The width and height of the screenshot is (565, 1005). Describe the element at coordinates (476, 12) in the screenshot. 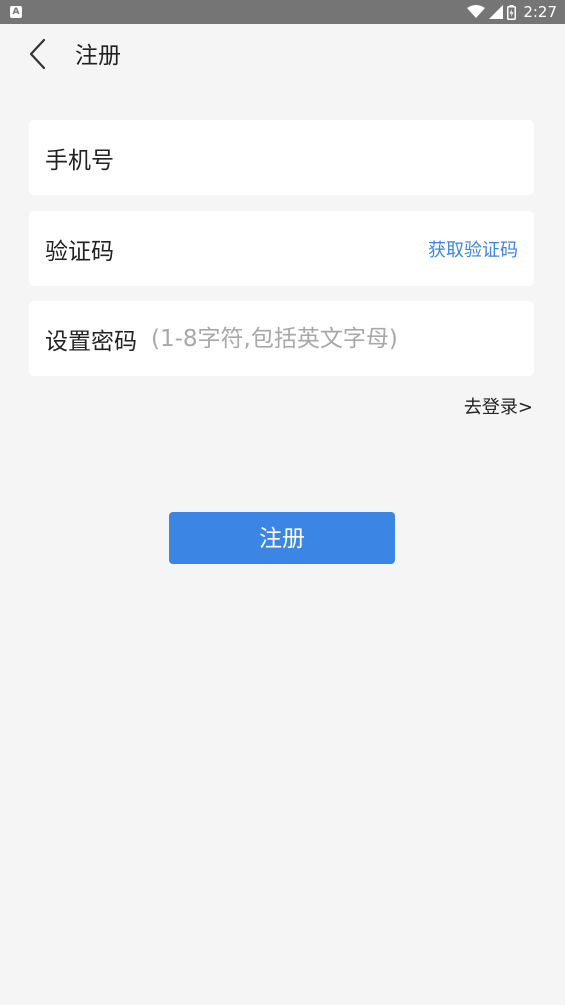

I see `wifi-icon` at that location.